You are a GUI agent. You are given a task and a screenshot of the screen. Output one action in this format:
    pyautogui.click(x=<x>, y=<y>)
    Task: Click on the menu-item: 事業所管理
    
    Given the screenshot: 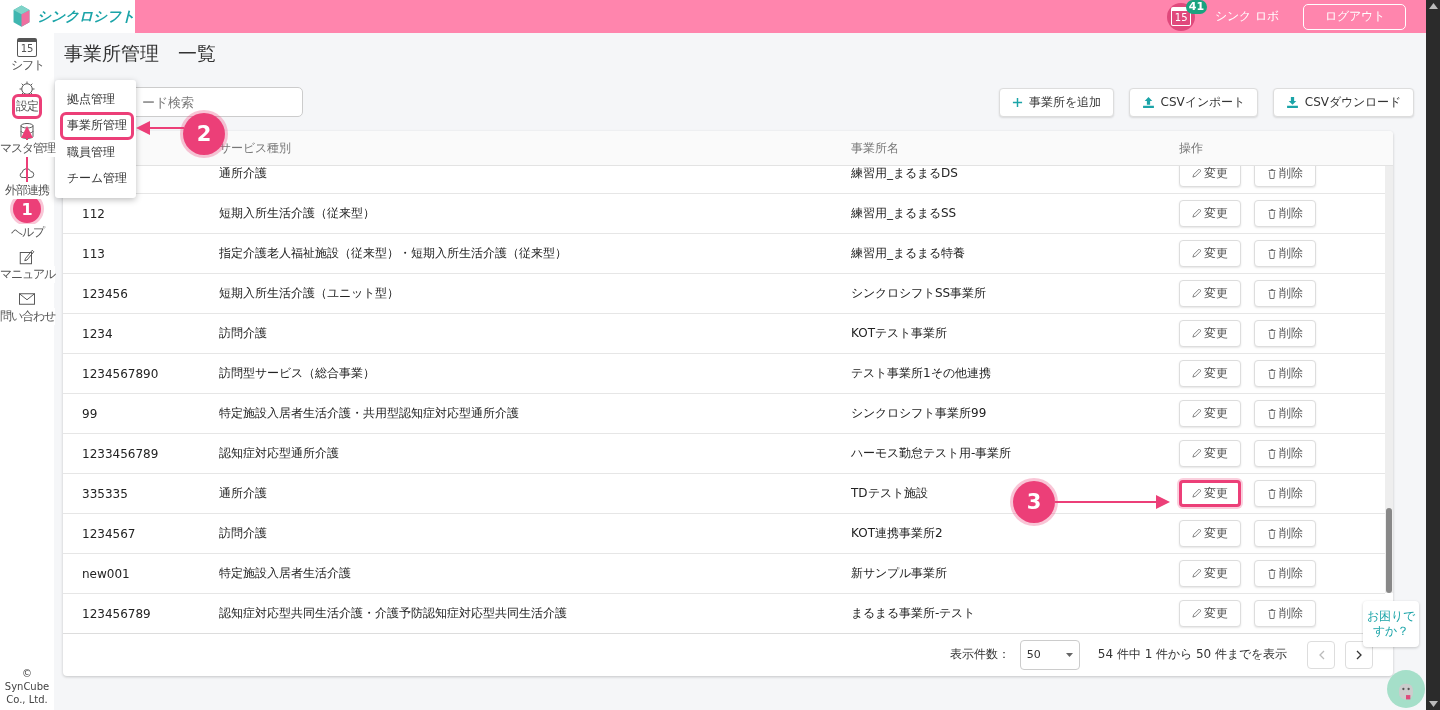 What is the action you would take?
    pyautogui.click(x=97, y=125)
    